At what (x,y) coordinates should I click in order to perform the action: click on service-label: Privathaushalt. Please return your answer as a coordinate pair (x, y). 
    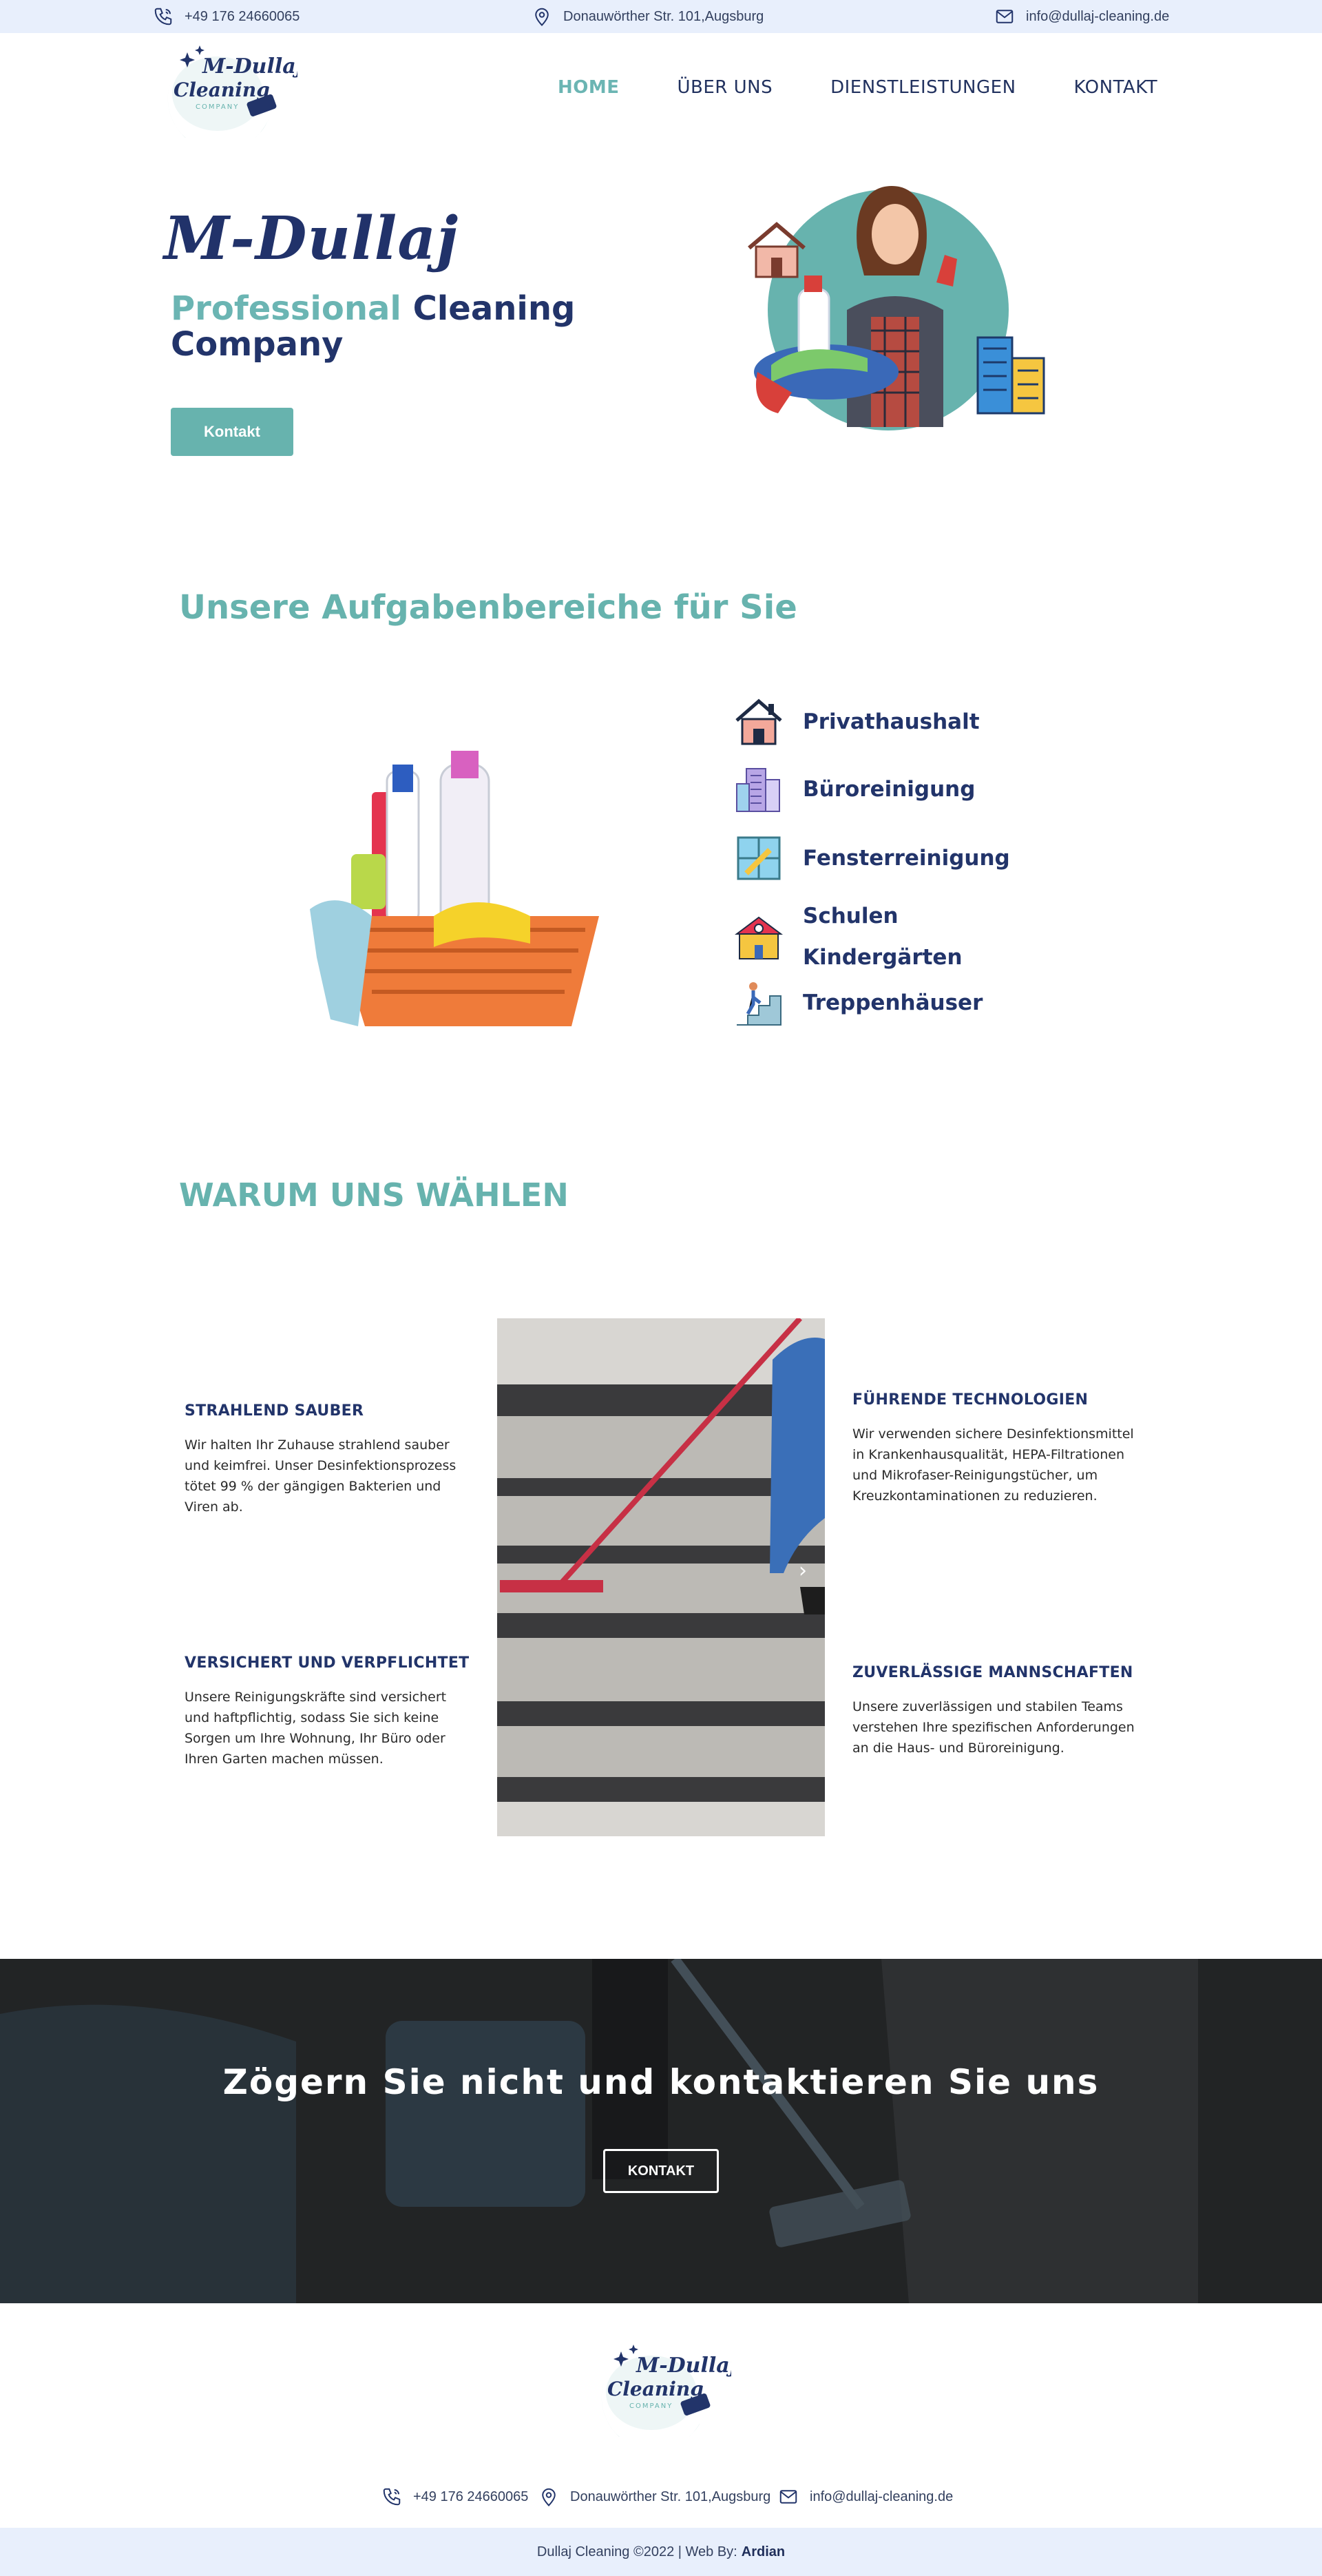
    Looking at the image, I should click on (891, 721).